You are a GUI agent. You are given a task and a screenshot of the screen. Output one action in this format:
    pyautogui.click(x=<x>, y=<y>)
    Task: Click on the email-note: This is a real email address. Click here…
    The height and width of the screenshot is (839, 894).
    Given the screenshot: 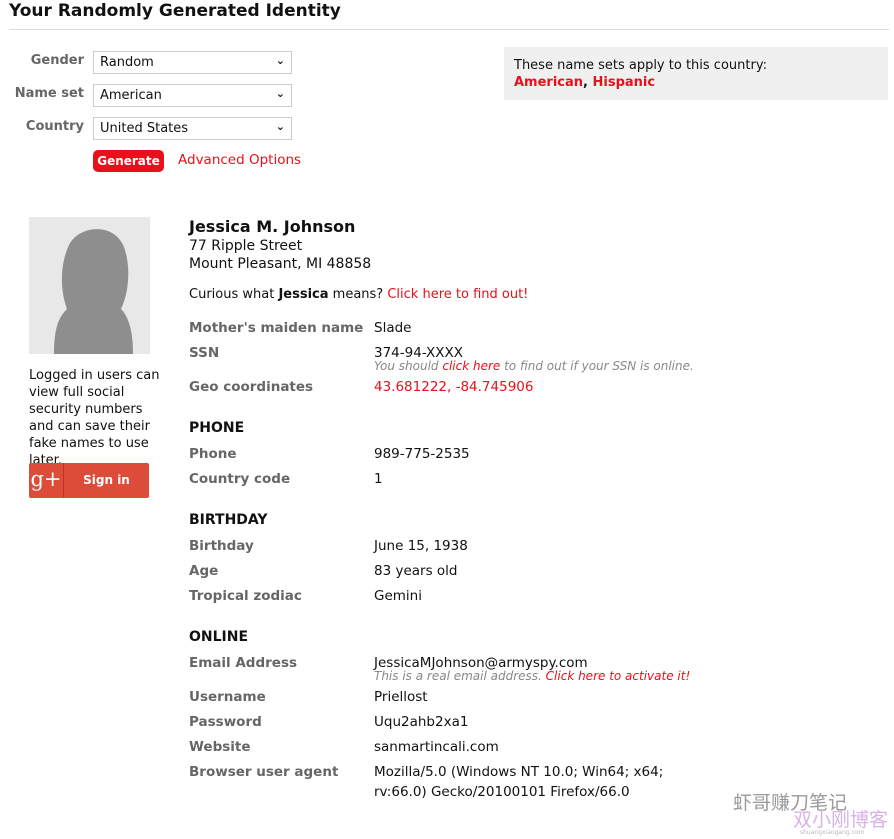 What is the action you would take?
    pyautogui.click(x=532, y=676)
    